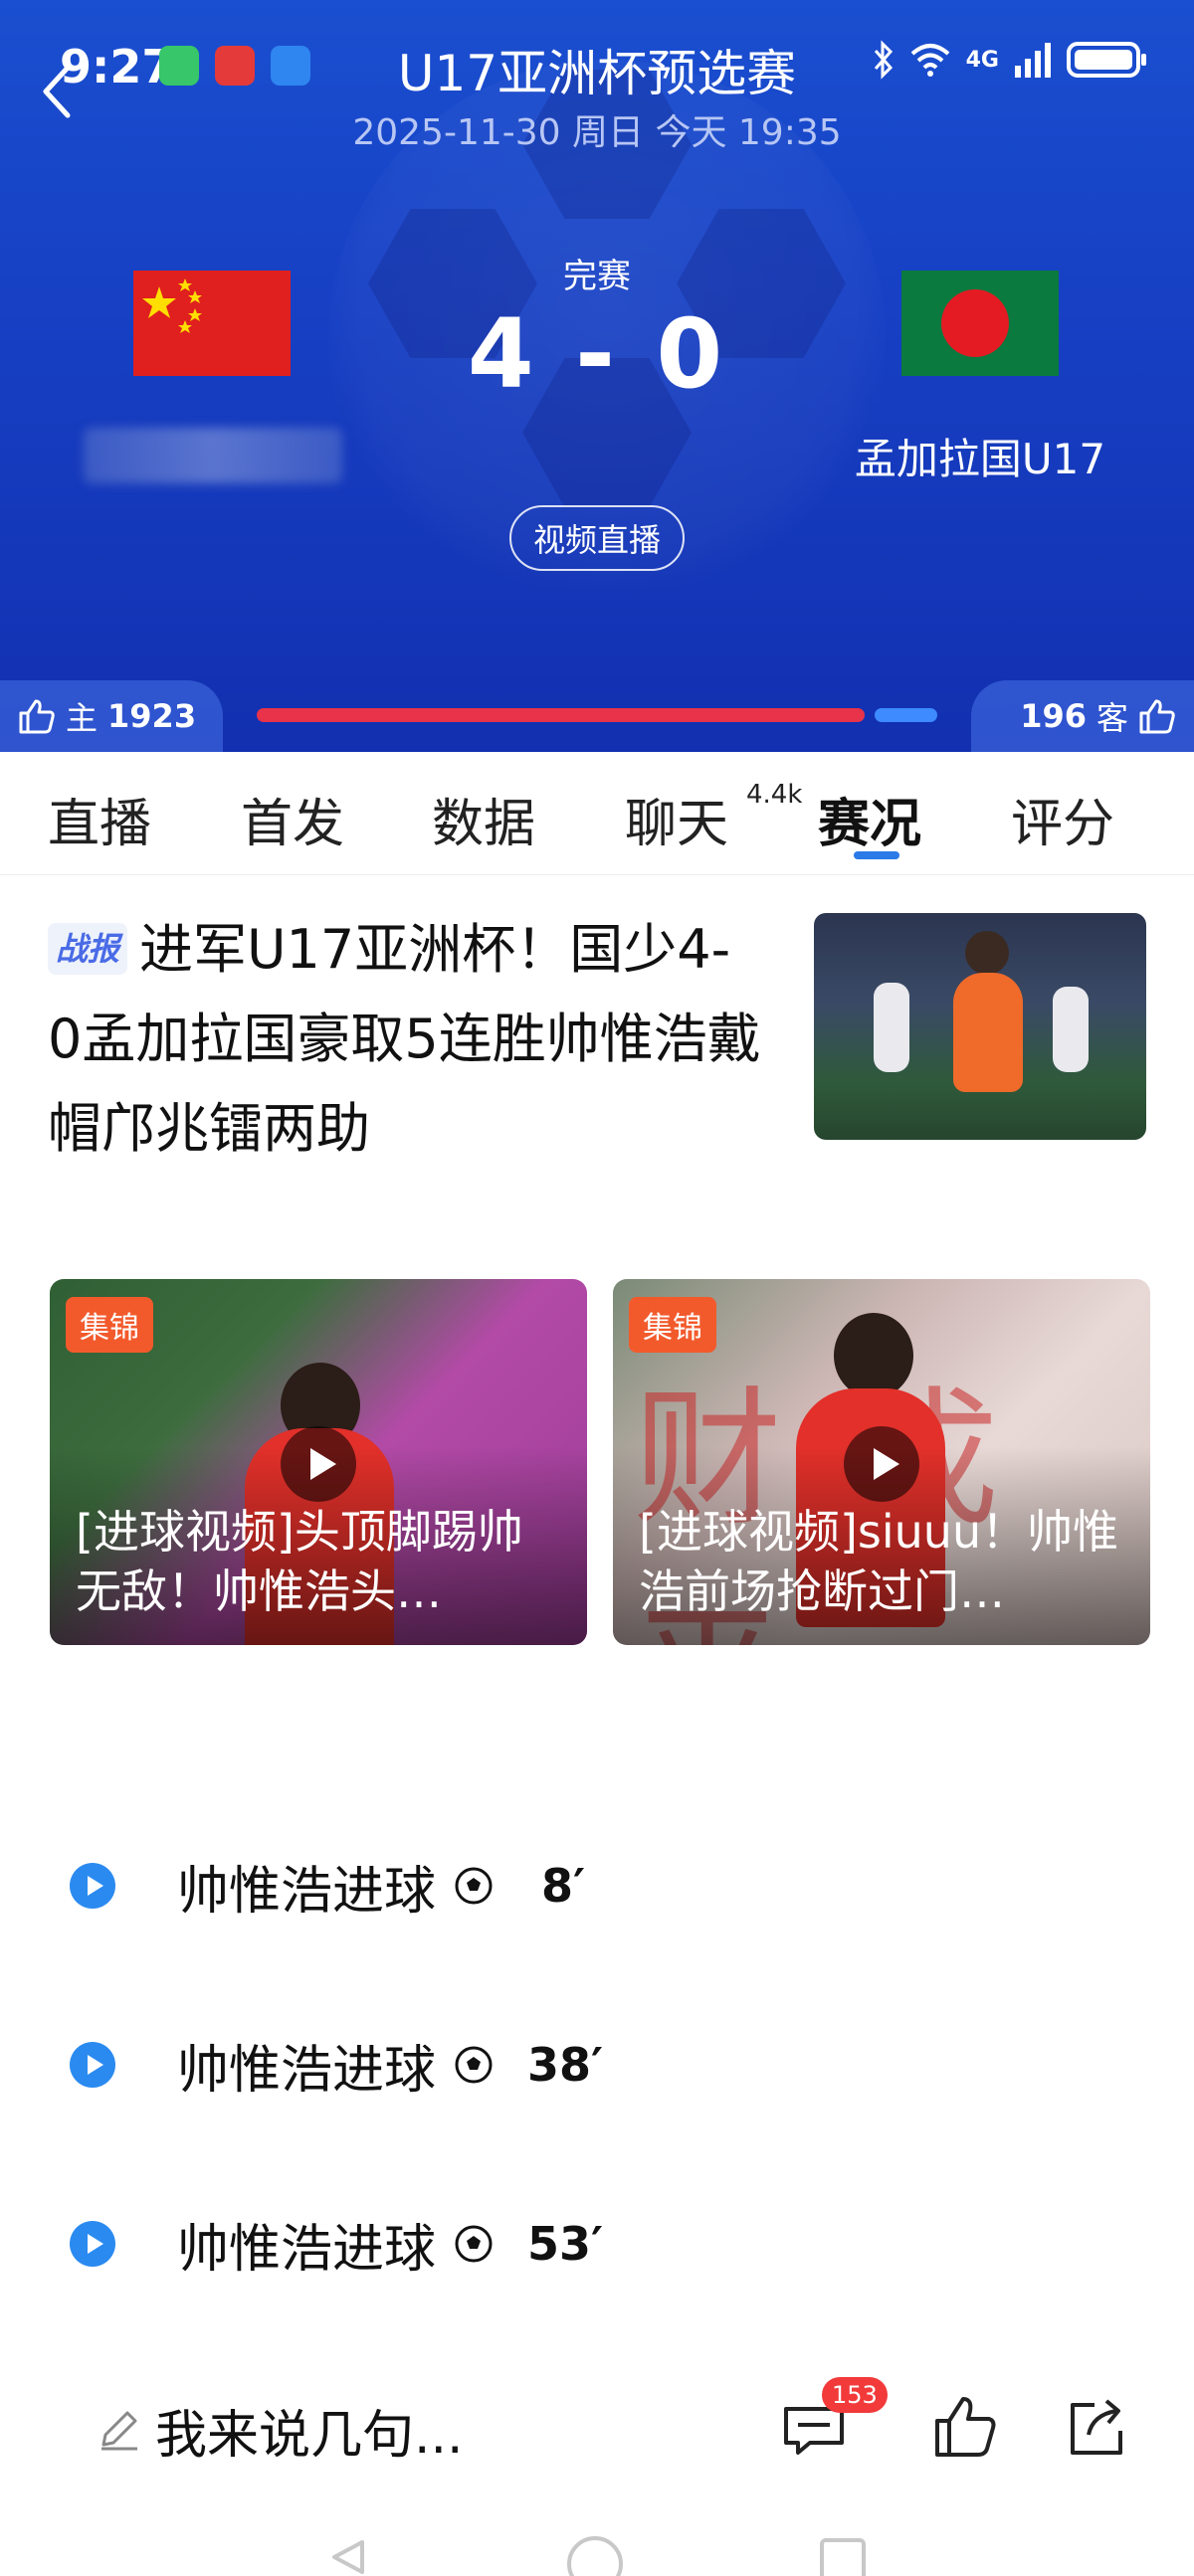 Image resolution: width=1194 pixels, height=2576 pixels. I want to click on home-support-fill, so click(561, 715).